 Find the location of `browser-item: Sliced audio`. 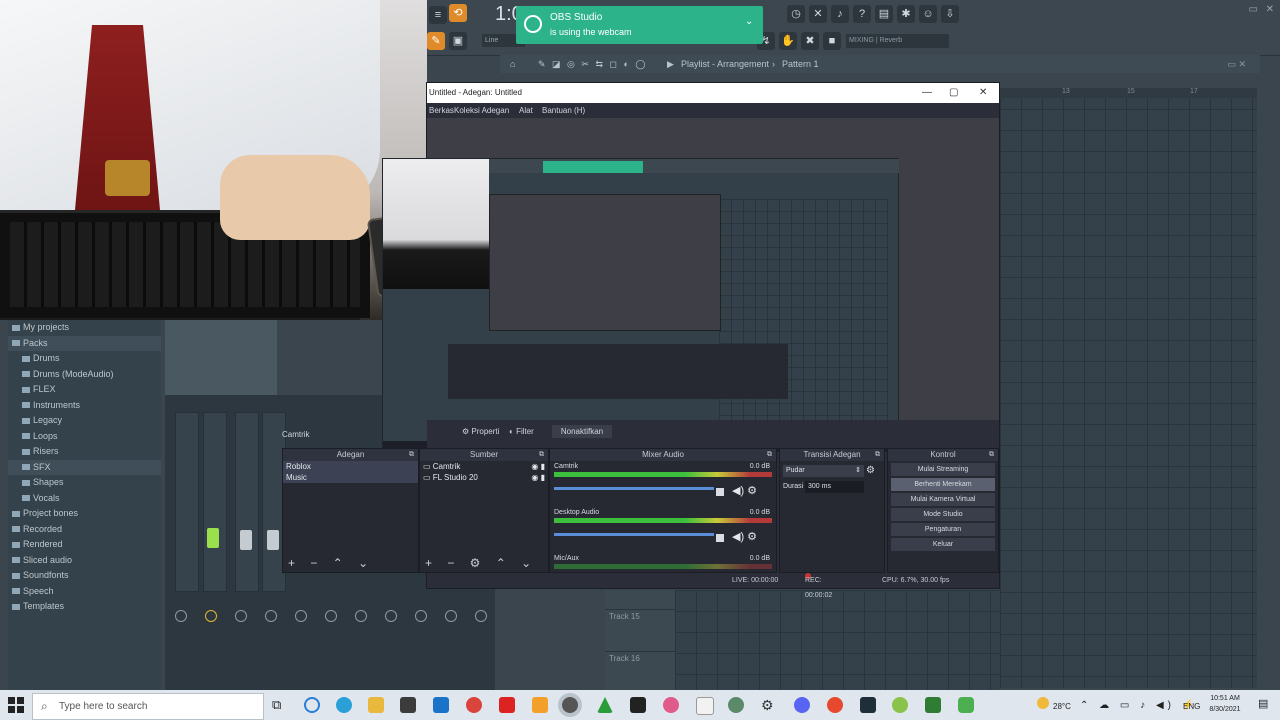

browser-item: Sliced audio is located at coordinates (84, 561).